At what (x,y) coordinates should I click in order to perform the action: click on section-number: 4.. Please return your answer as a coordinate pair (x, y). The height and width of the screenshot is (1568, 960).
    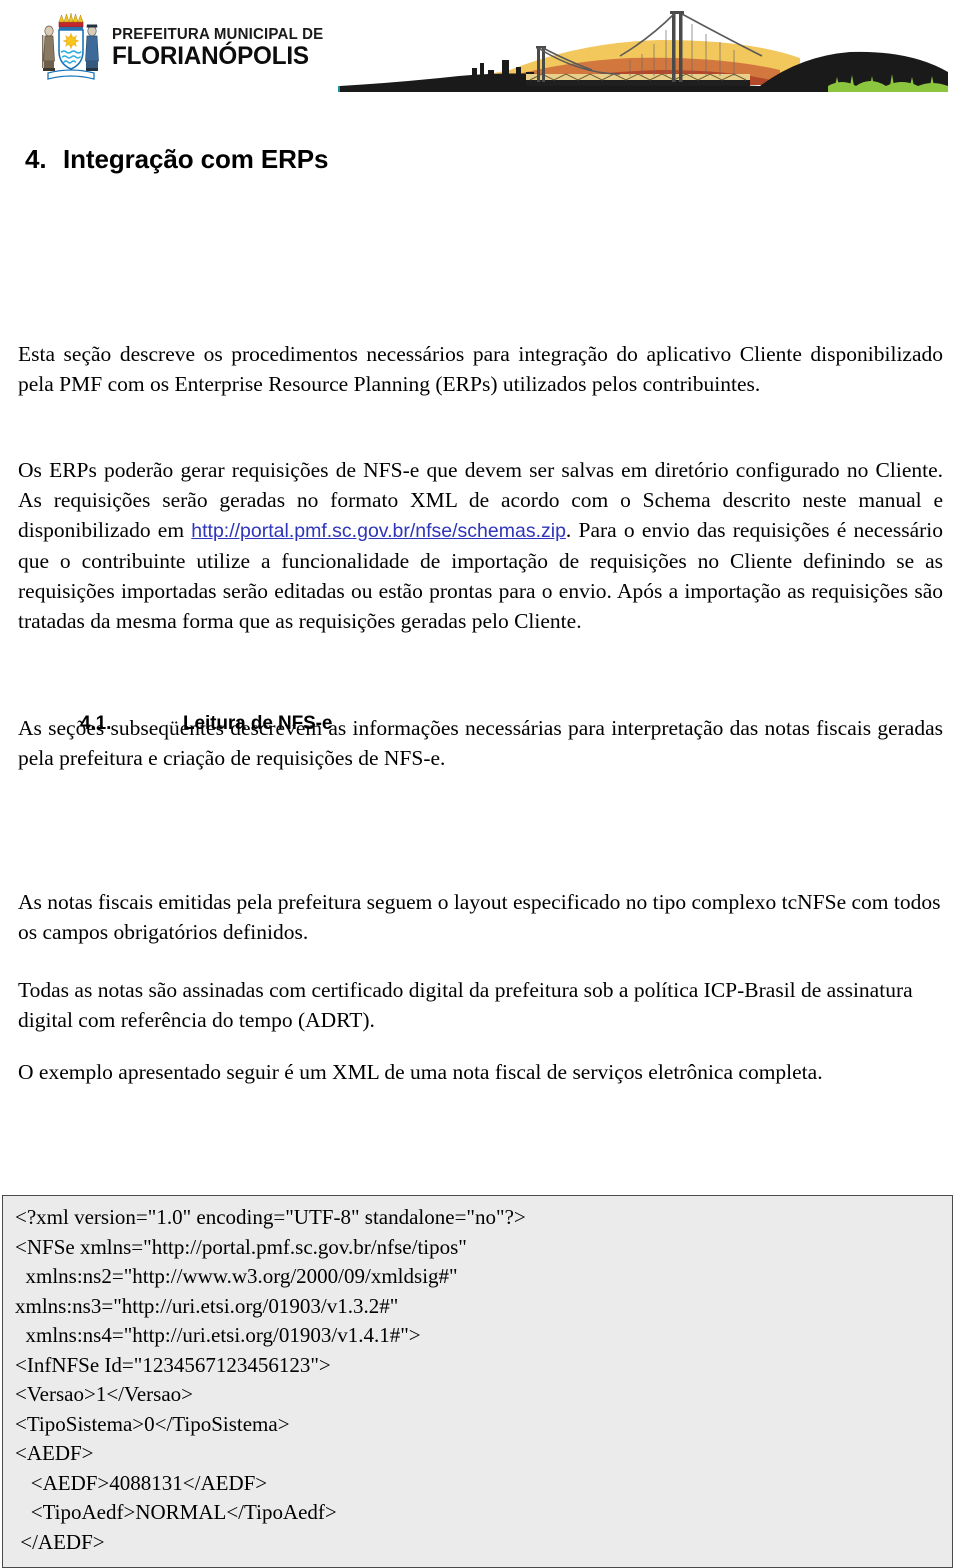
    Looking at the image, I should click on (36, 159).